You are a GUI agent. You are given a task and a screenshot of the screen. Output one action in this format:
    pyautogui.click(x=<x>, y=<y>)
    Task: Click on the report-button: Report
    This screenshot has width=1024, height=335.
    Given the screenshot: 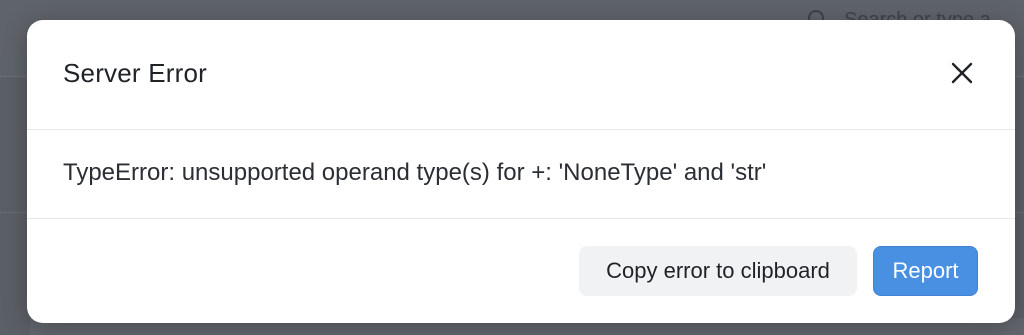 What is the action you would take?
    pyautogui.click(x=925, y=271)
    